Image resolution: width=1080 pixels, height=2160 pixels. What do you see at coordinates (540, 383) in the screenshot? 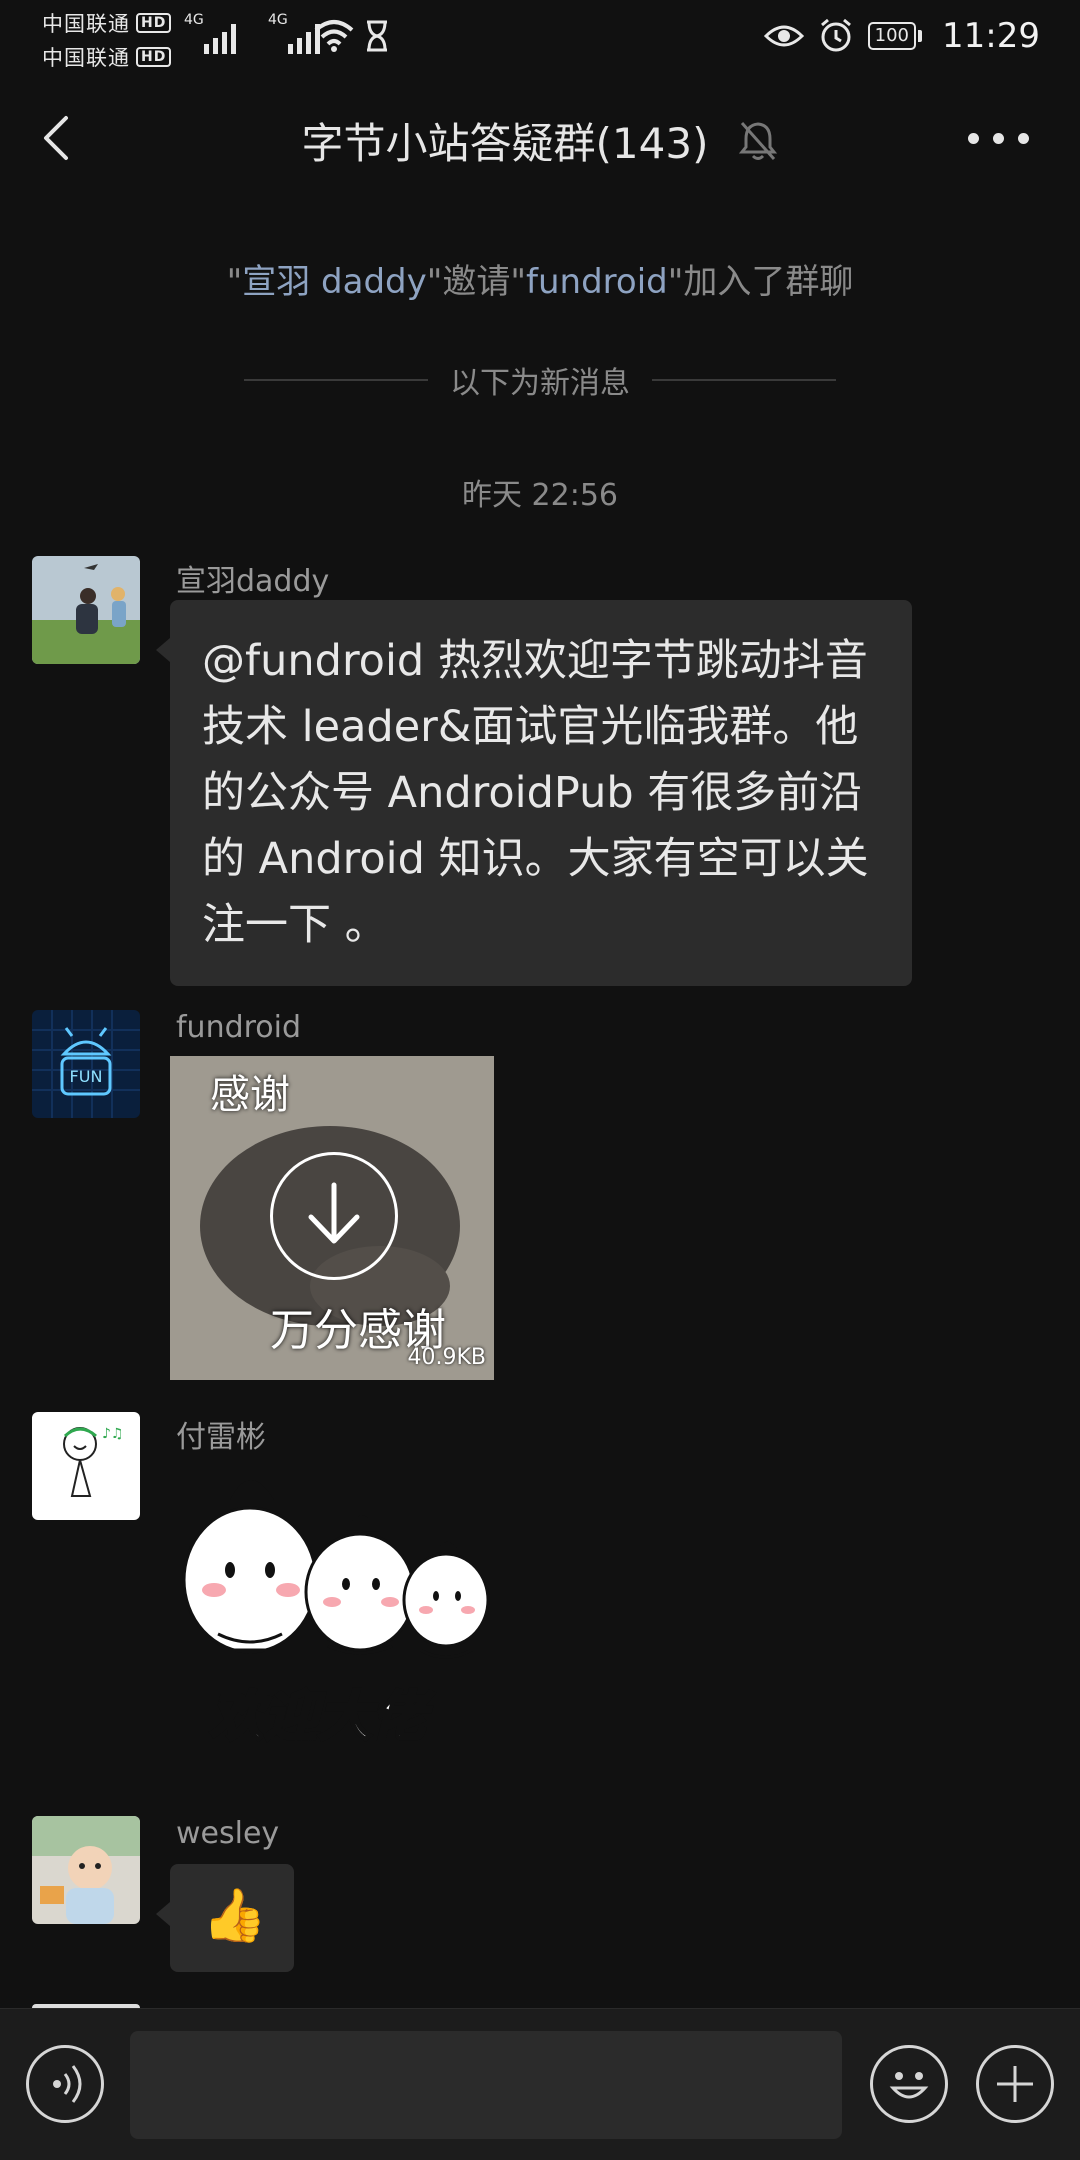
I see `new-messages-label: 以下为新消息` at bounding box center [540, 383].